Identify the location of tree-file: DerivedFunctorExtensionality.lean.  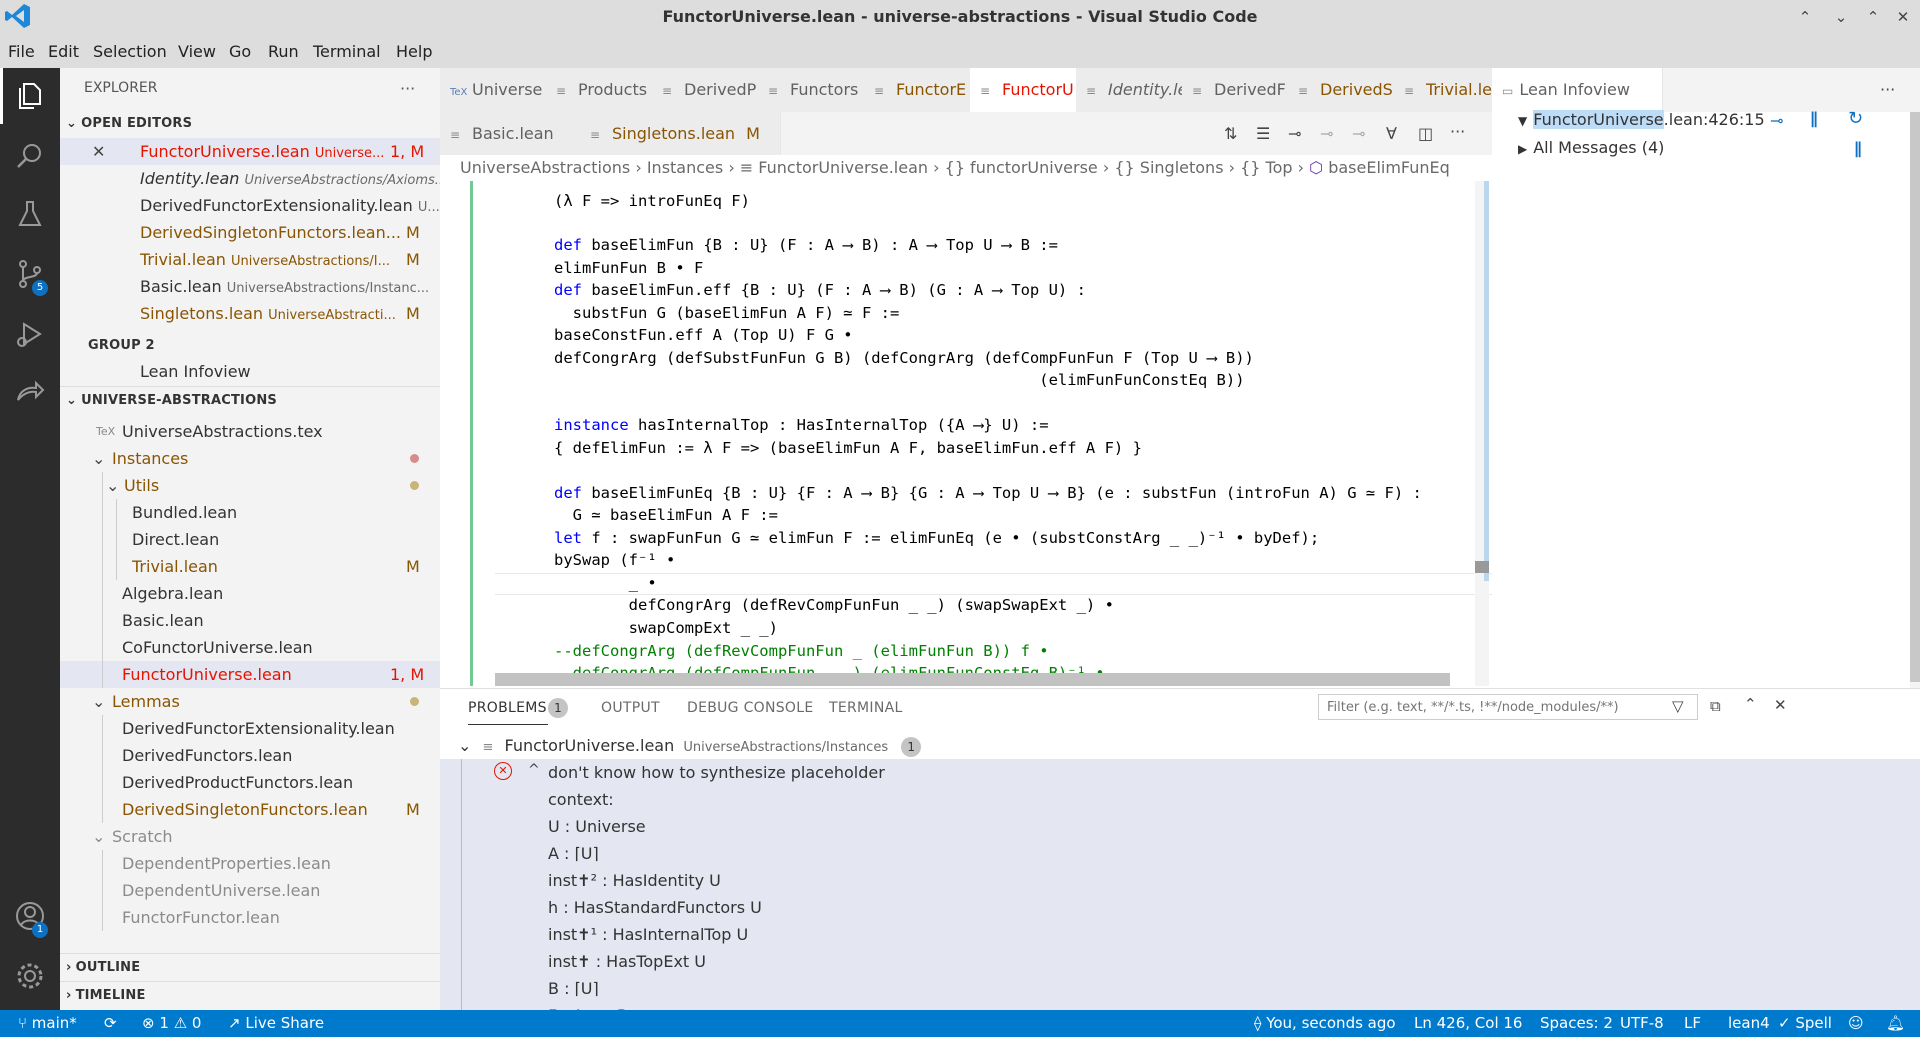
(250, 728).